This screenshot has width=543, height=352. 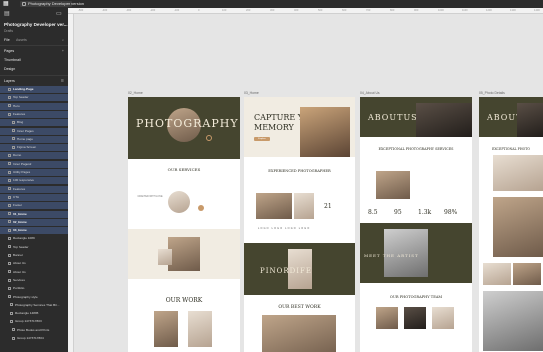 What do you see at coordinates (17, 155) in the screenshot?
I see `layer-label: Demo` at bounding box center [17, 155].